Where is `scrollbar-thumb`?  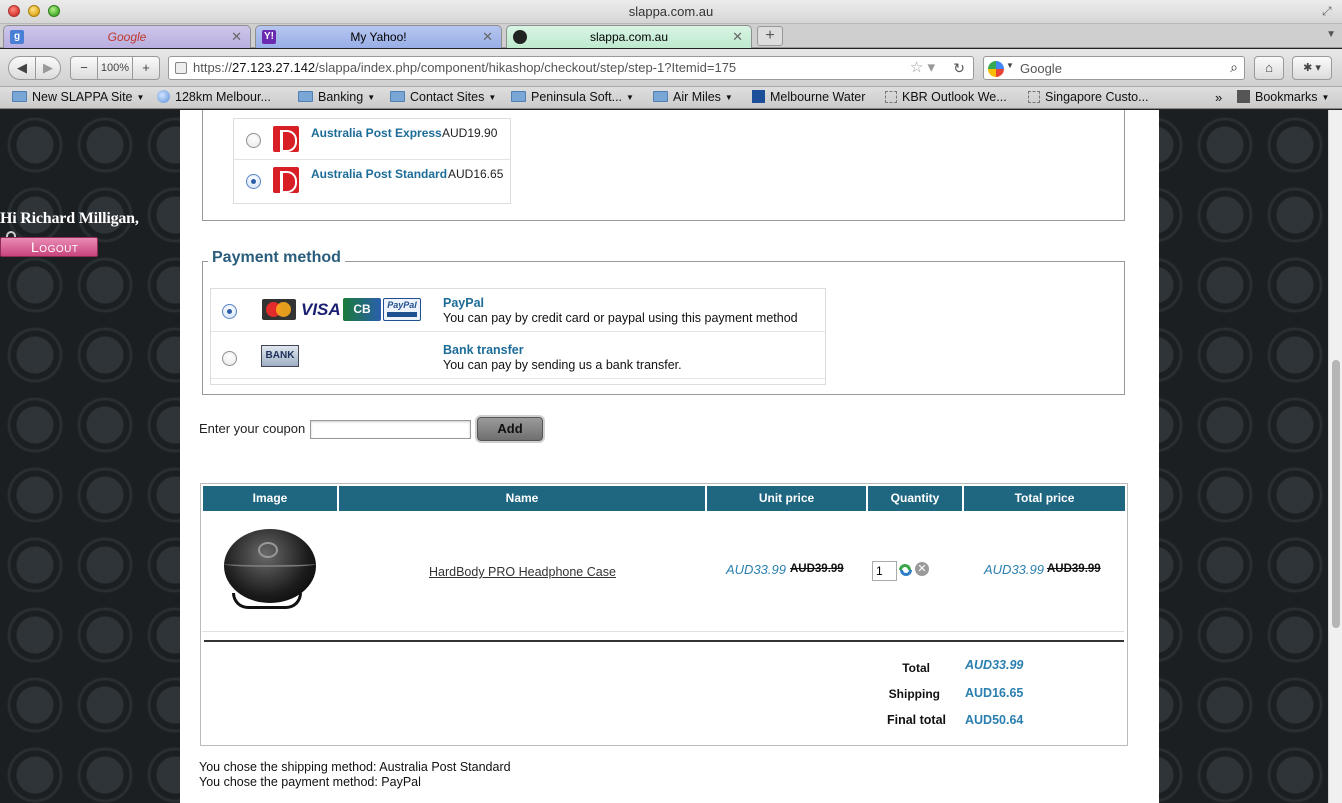
scrollbar-thumb is located at coordinates (1336, 494).